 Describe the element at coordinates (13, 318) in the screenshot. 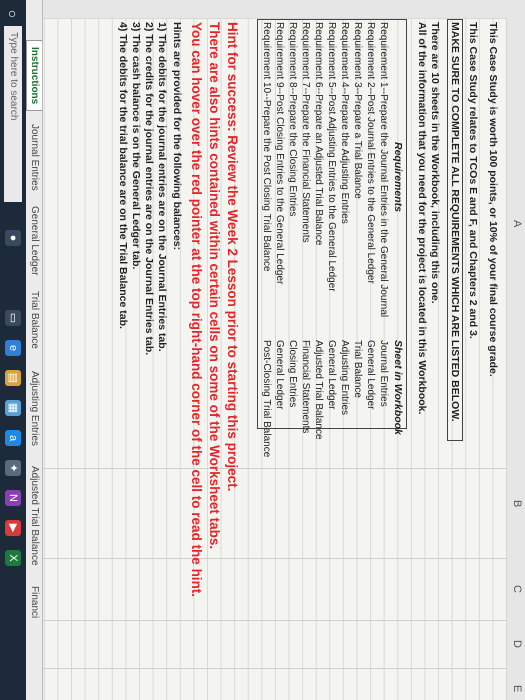

I see `task-view-icon: ▭` at that location.